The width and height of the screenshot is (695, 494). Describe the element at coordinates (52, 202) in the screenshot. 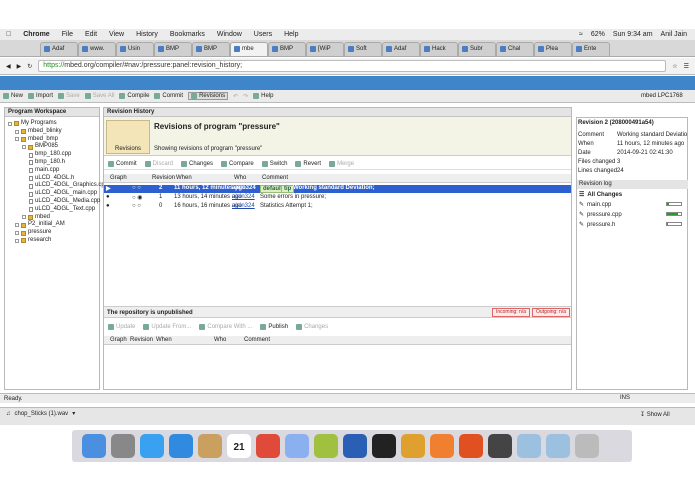

I see `tree-item: uLCD_4DGL_Media.cpp` at that location.